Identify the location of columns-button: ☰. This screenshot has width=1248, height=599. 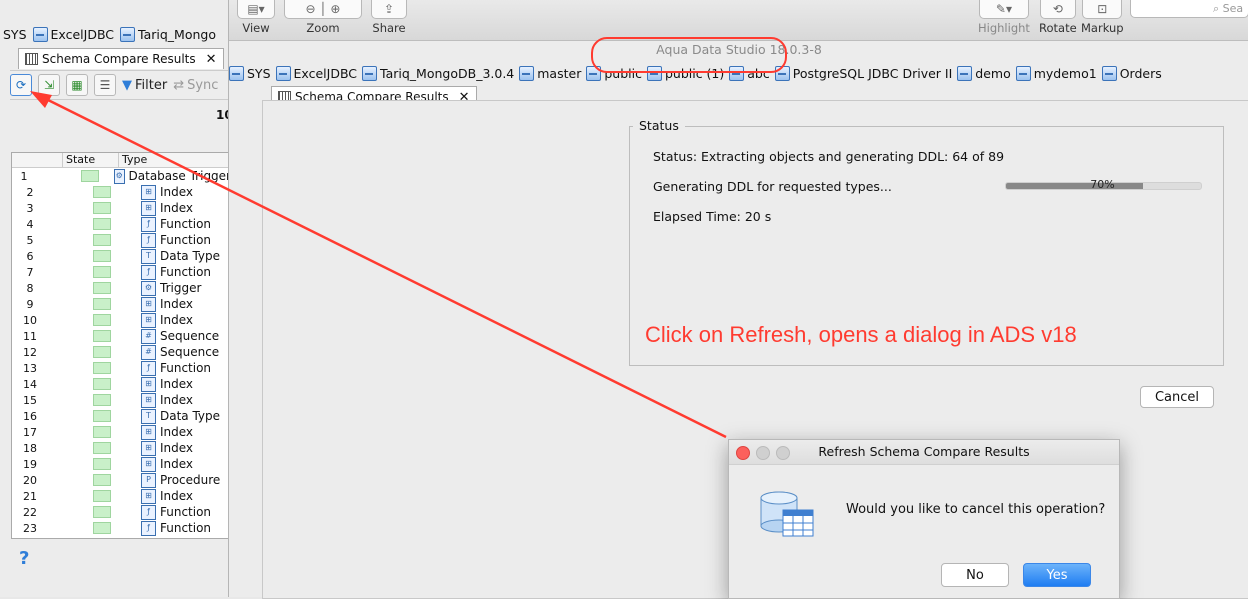
(105, 85).